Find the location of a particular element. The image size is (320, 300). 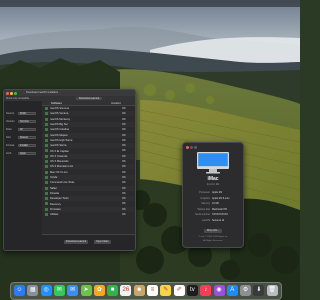

settings-row-select: Installer is located at coordinates (27, 145).